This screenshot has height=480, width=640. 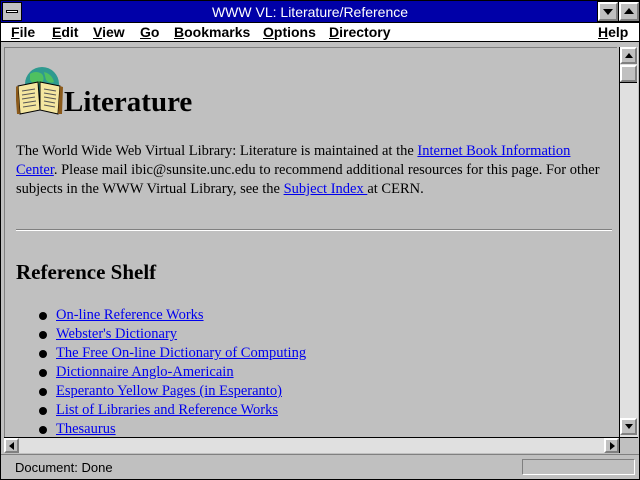 I want to click on link-websters-dictionary: Webster's Dictionary, so click(x=116, y=334).